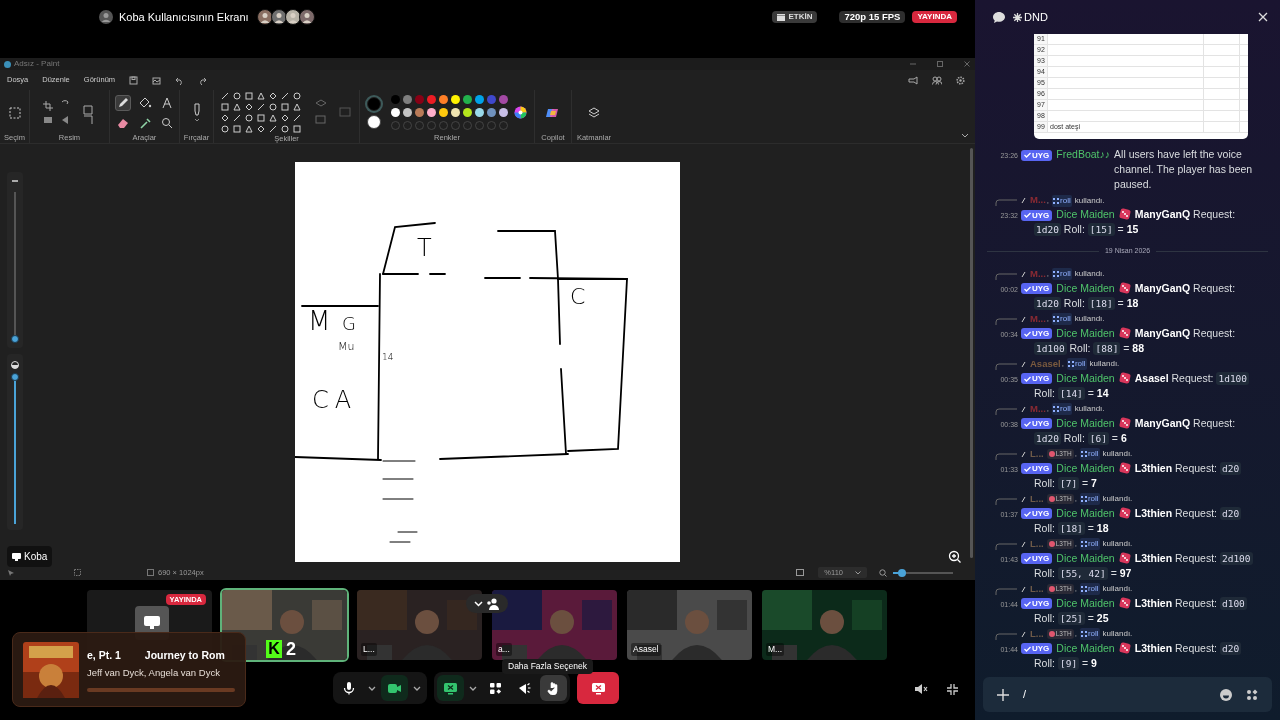 The height and width of the screenshot is (720, 1280). What do you see at coordinates (1114, 438) in the screenshot?
I see `message-text: =` at bounding box center [1114, 438].